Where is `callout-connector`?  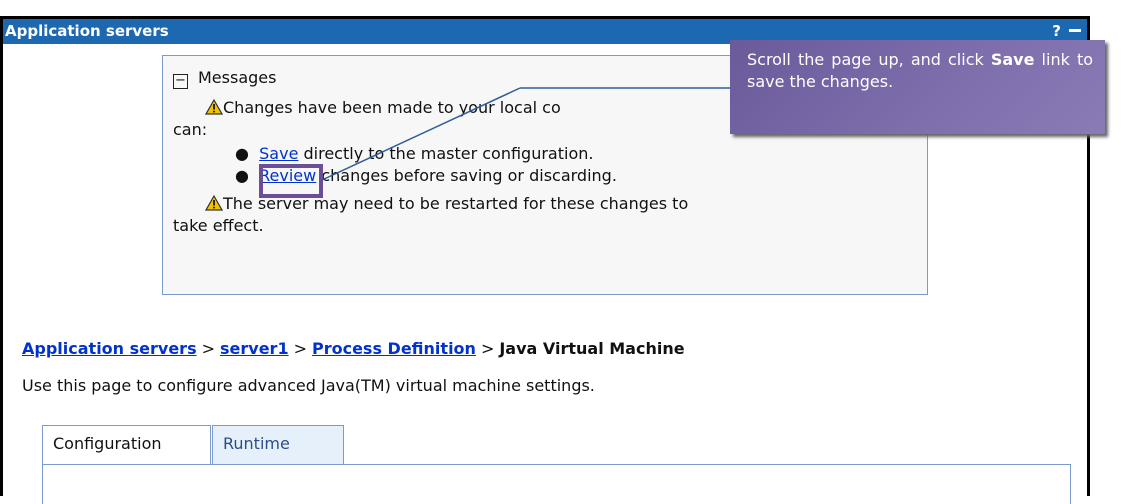 callout-connector is located at coordinates (526, 134).